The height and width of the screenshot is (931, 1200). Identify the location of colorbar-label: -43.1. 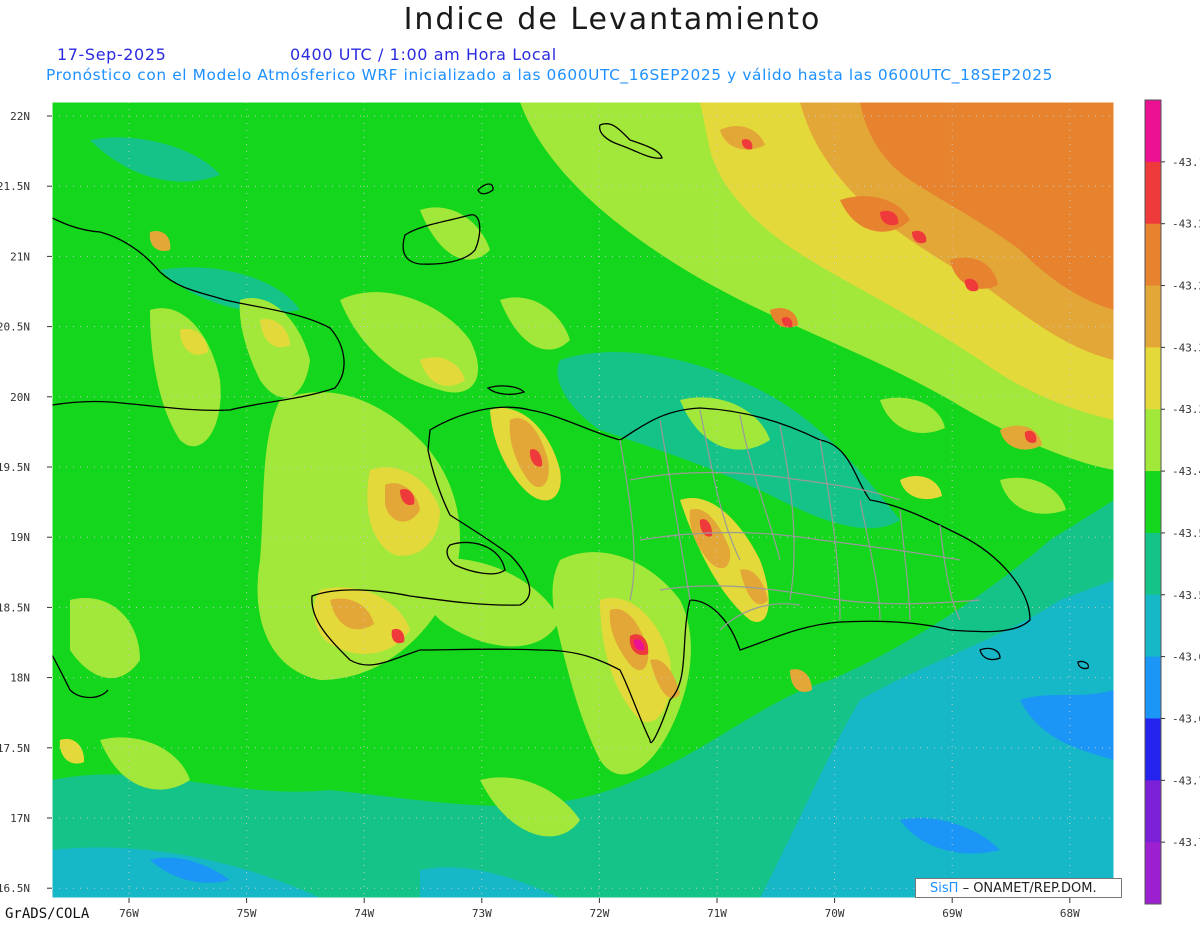
(1186, 162).